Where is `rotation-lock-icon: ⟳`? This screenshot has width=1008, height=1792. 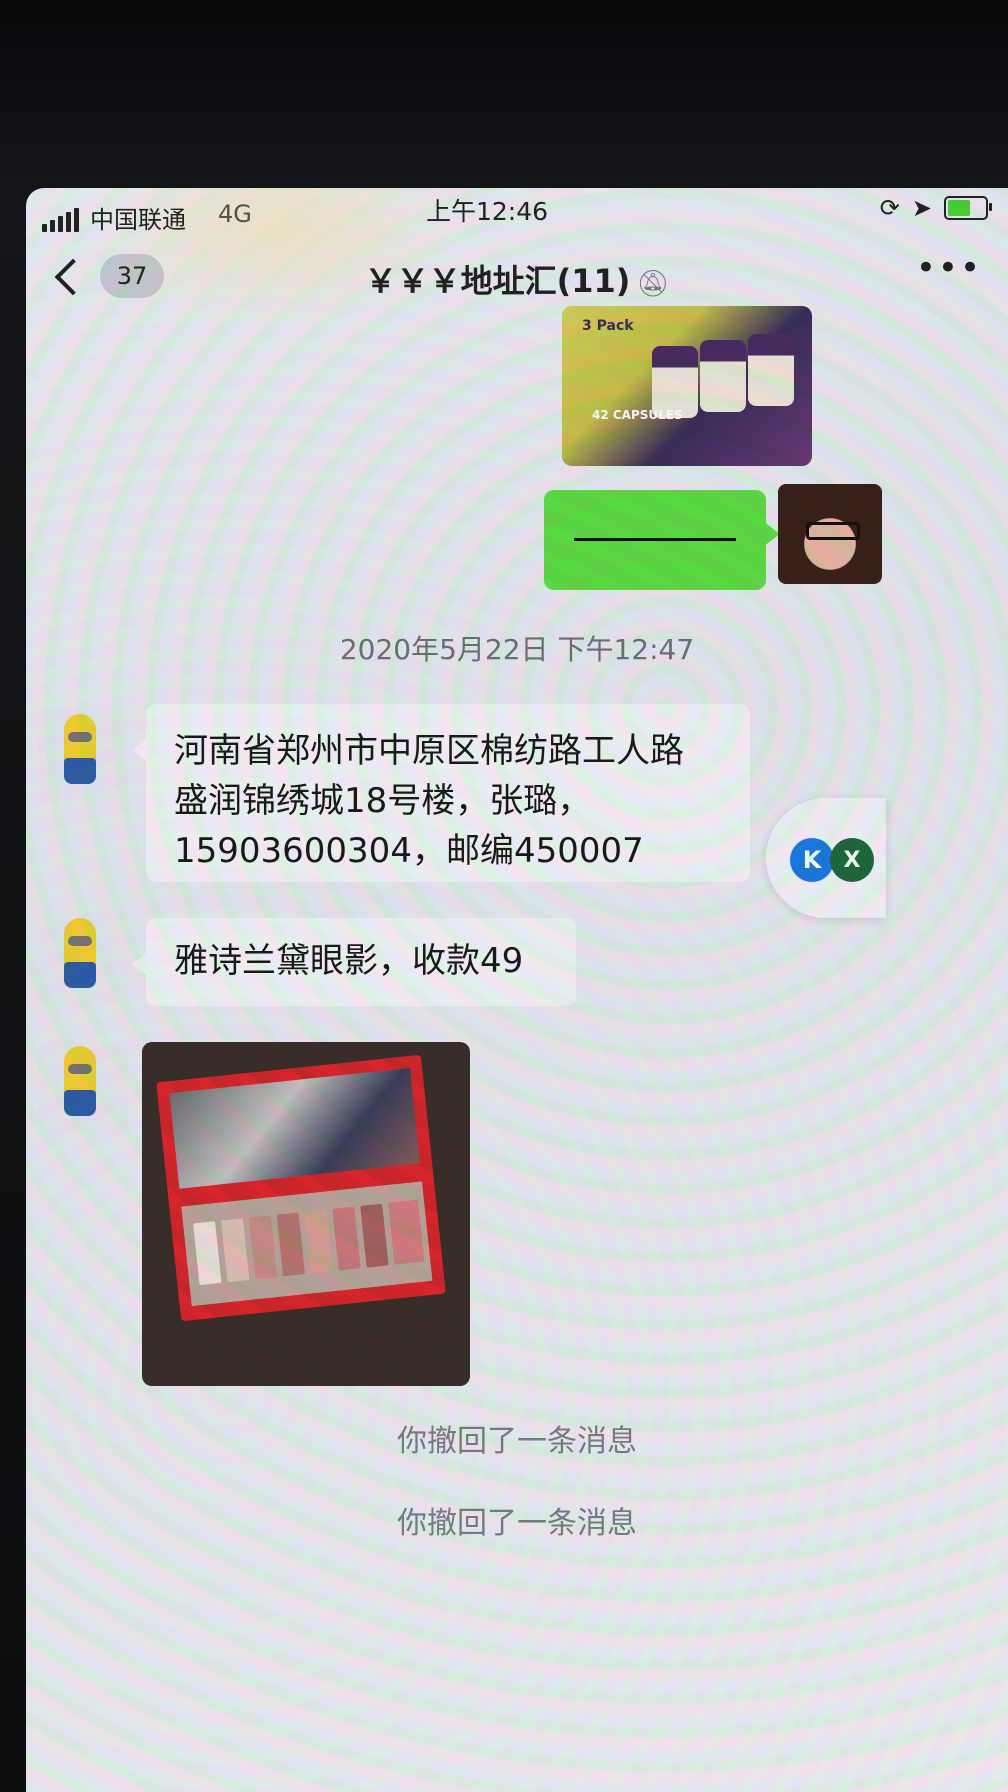 rotation-lock-icon: ⟳ is located at coordinates (889, 208).